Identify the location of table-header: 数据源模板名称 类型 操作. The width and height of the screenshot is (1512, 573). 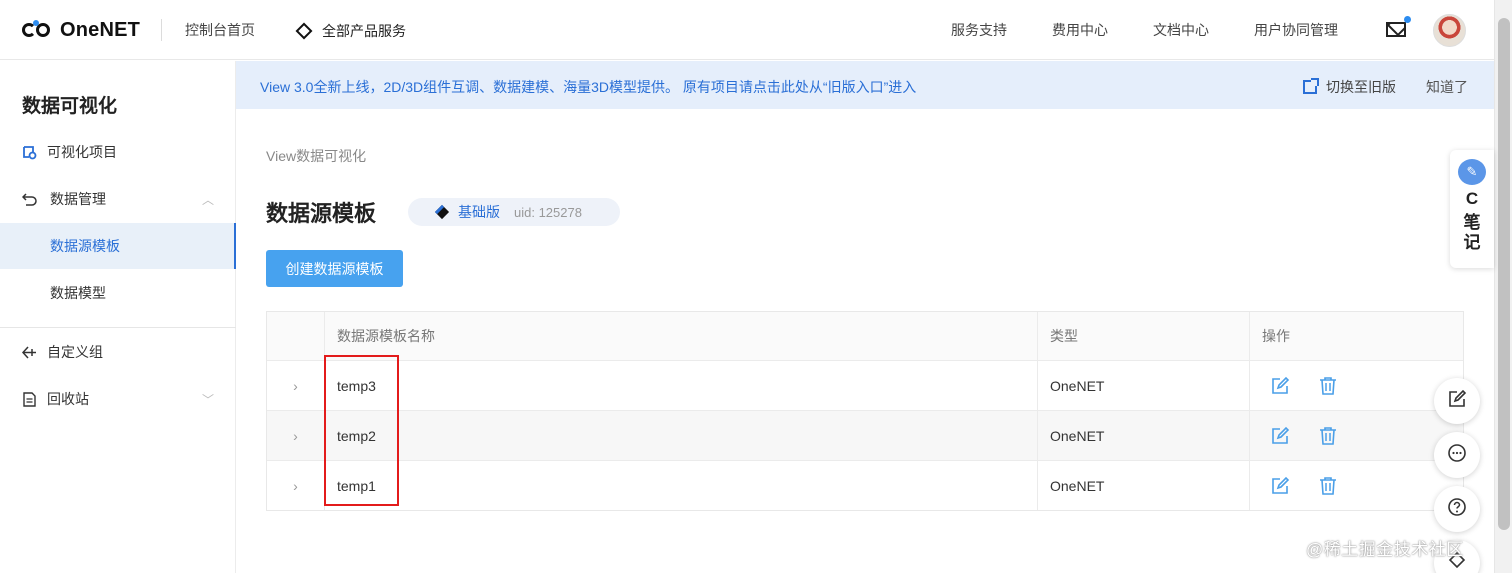
(865, 336).